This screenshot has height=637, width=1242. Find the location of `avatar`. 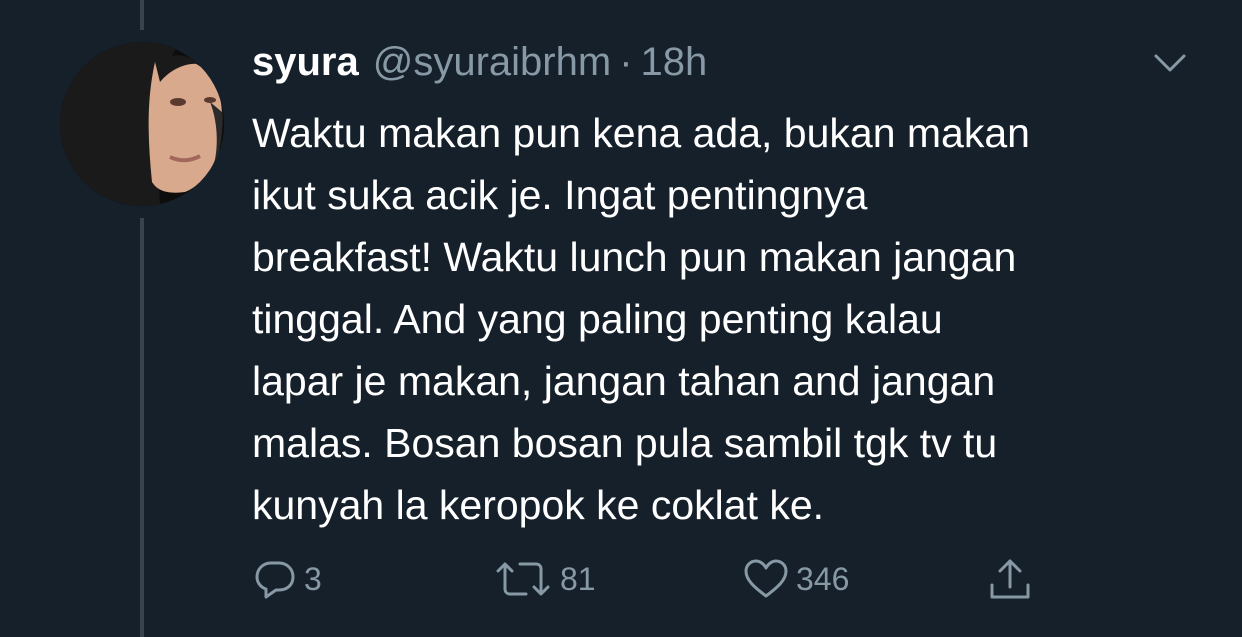

avatar is located at coordinates (142, 124).